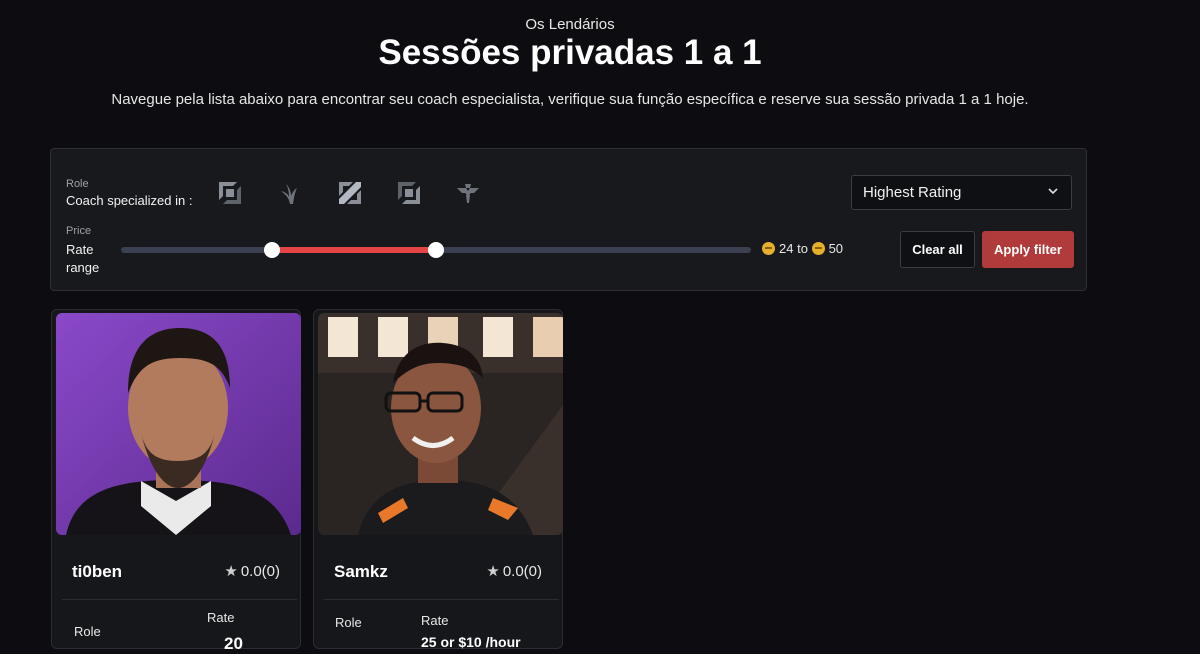 Image resolution: width=1200 pixels, height=654 pixels. I want to click on price-range-slider, so click(436, 250).